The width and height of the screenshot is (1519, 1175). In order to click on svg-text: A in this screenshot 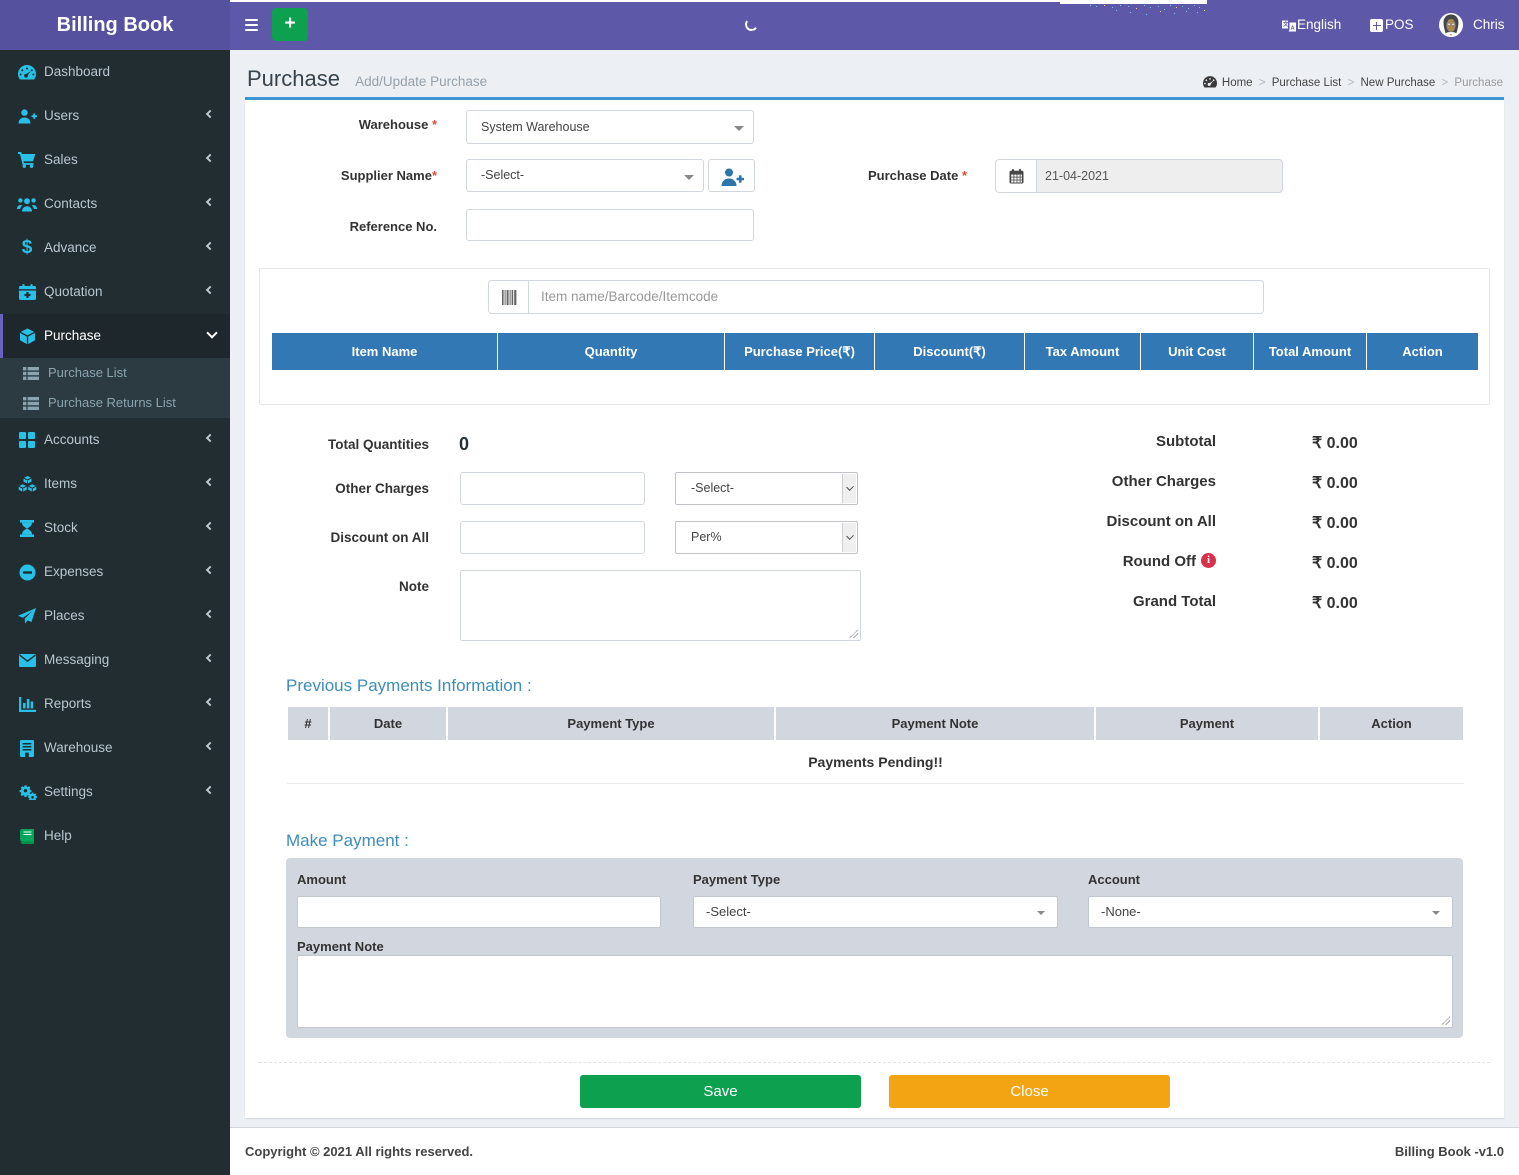, I will do `click(1293, 29)`.